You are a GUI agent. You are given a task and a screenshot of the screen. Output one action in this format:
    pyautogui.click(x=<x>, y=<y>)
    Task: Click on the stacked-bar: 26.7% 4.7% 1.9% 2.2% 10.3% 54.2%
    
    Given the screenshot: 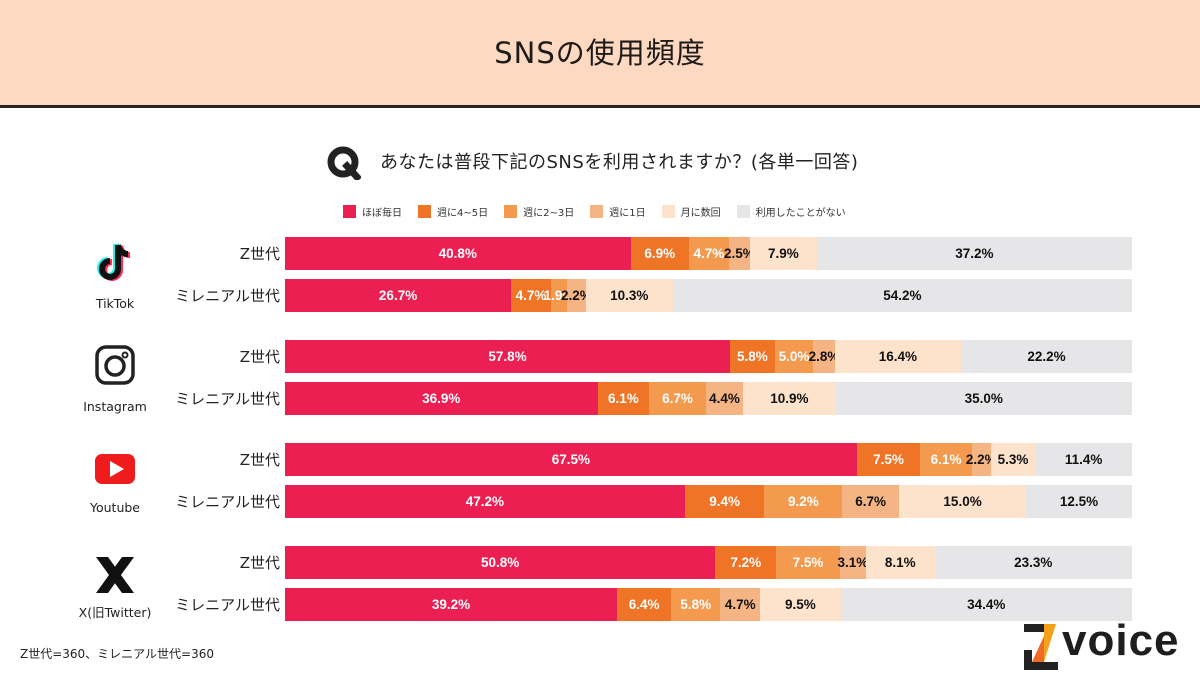 What is the action you would take?
    pyautogui.click(x=708, y=295)
    